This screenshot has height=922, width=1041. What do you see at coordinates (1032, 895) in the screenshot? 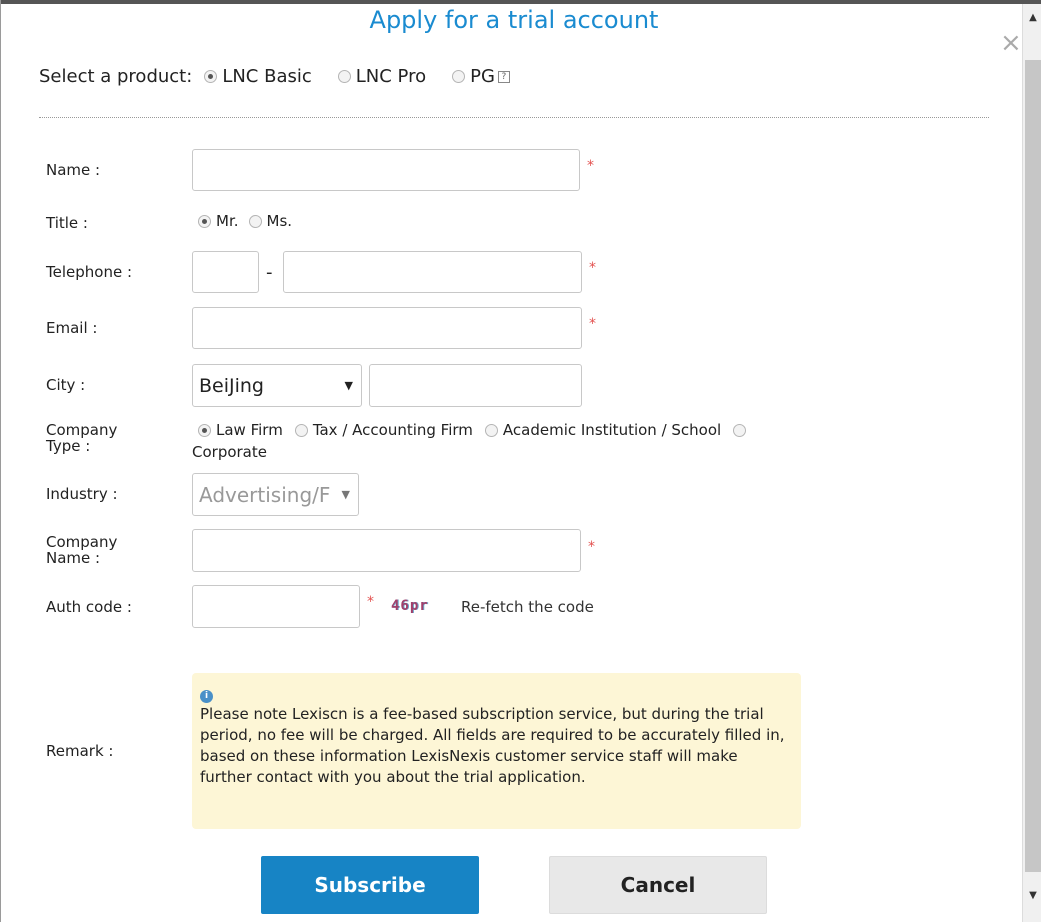
I see `scroll-down-icon: ▼` at bounding box center [1032, 895].